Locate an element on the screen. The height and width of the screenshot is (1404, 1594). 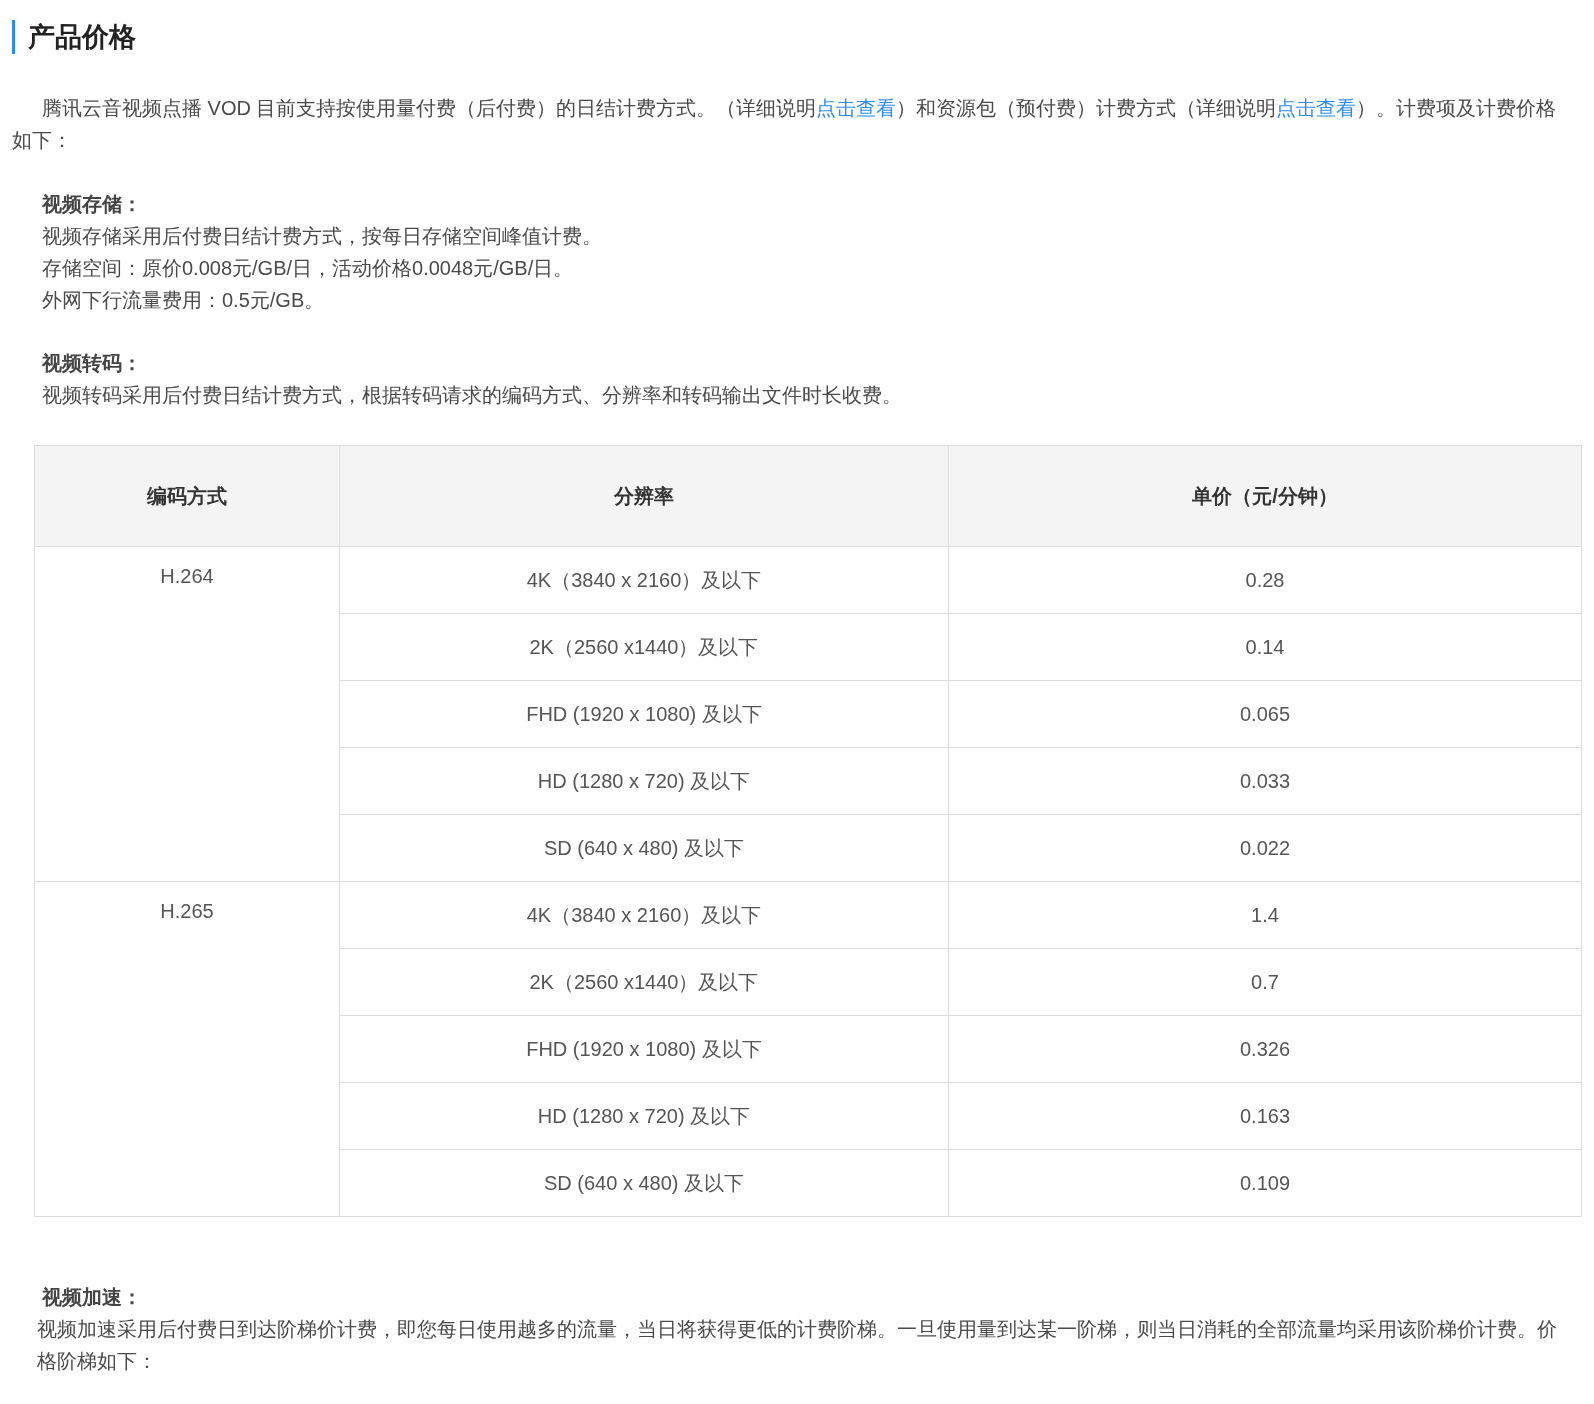
table-cell: 0.14 is located at coordinates (1265, 647).